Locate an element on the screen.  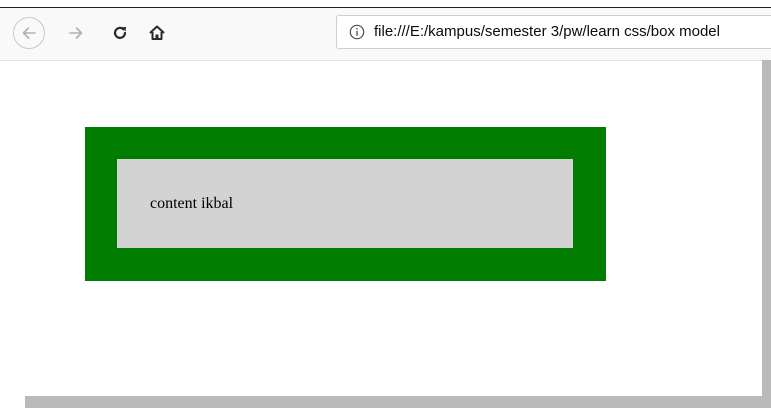
window-shadow-bottom is located at coordinates (398, 402).